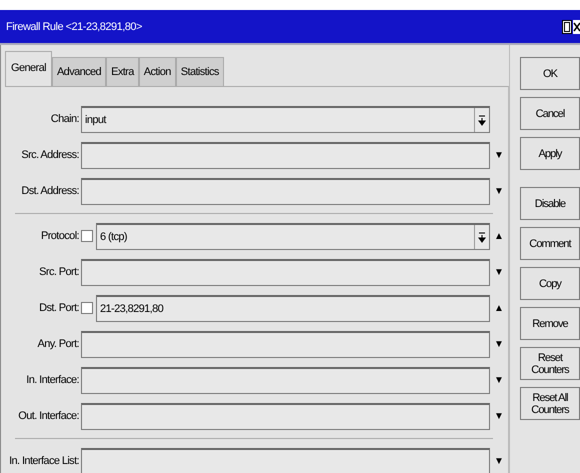 The image size is (580, 473). What do you see at coordinates (550, 363) in the screenshot?
I see `action-button: Reset Counters` at bounding box center [550, 363].